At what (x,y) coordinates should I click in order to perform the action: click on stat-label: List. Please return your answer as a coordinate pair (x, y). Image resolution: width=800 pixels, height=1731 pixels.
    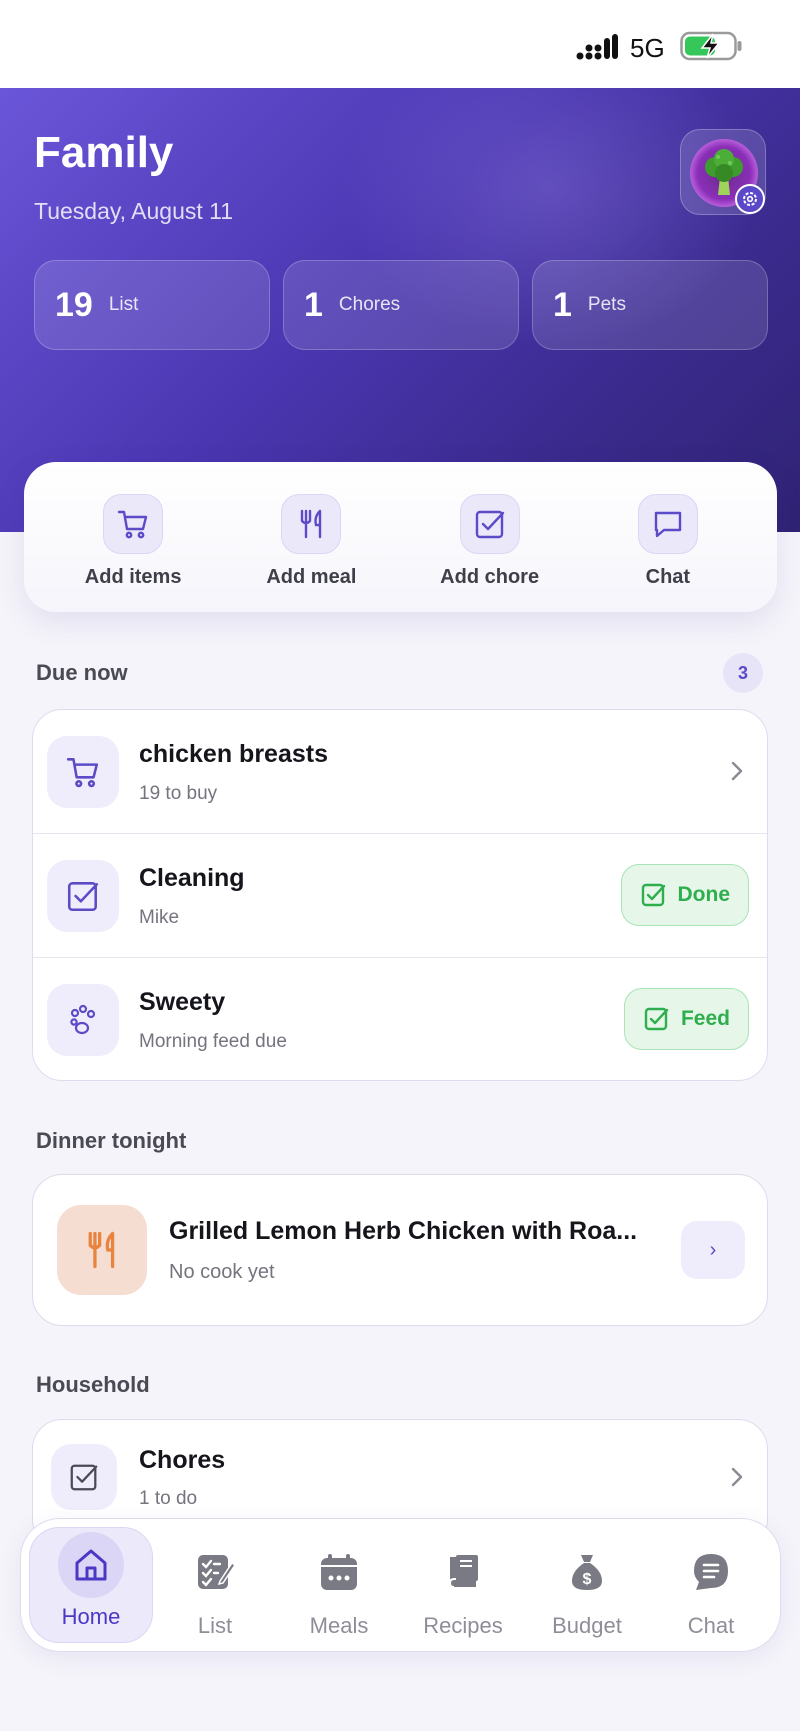
    Looking at the image, I should click on (123, 304).